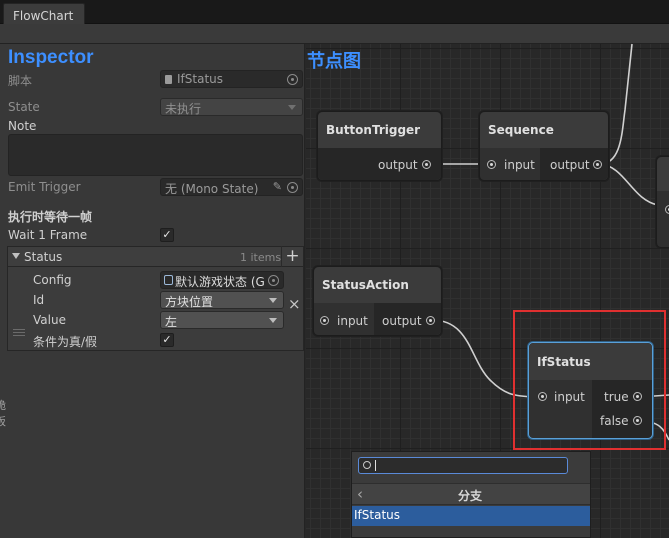 This screenshot has width=669, height=538. I want to click on popup-search-input, so click(463, 465).